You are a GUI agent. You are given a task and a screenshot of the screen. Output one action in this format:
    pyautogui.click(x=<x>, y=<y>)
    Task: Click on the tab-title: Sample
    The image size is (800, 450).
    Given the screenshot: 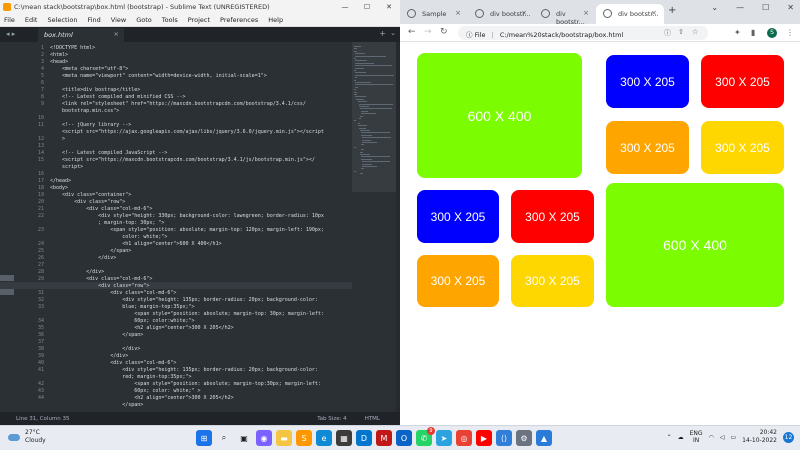 What is the action you would take?
    pyautogui.click(x=434, y=14)
    